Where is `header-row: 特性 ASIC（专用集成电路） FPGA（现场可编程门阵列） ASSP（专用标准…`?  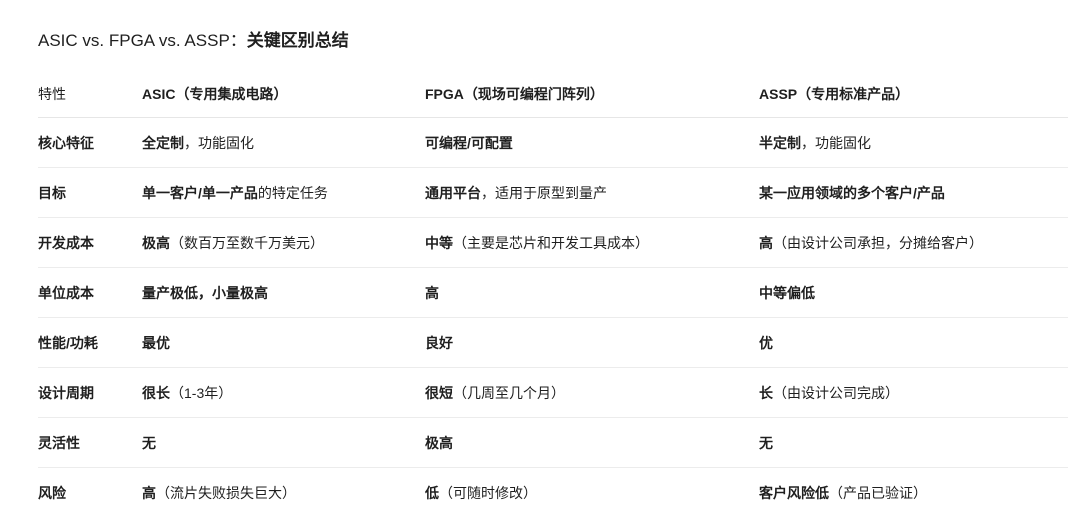 header-row: 特性 ASIC（专用集成电路） FPGA（现场可编程门阵列） ASSP（专用标准… is located at coordinates (553, 94).